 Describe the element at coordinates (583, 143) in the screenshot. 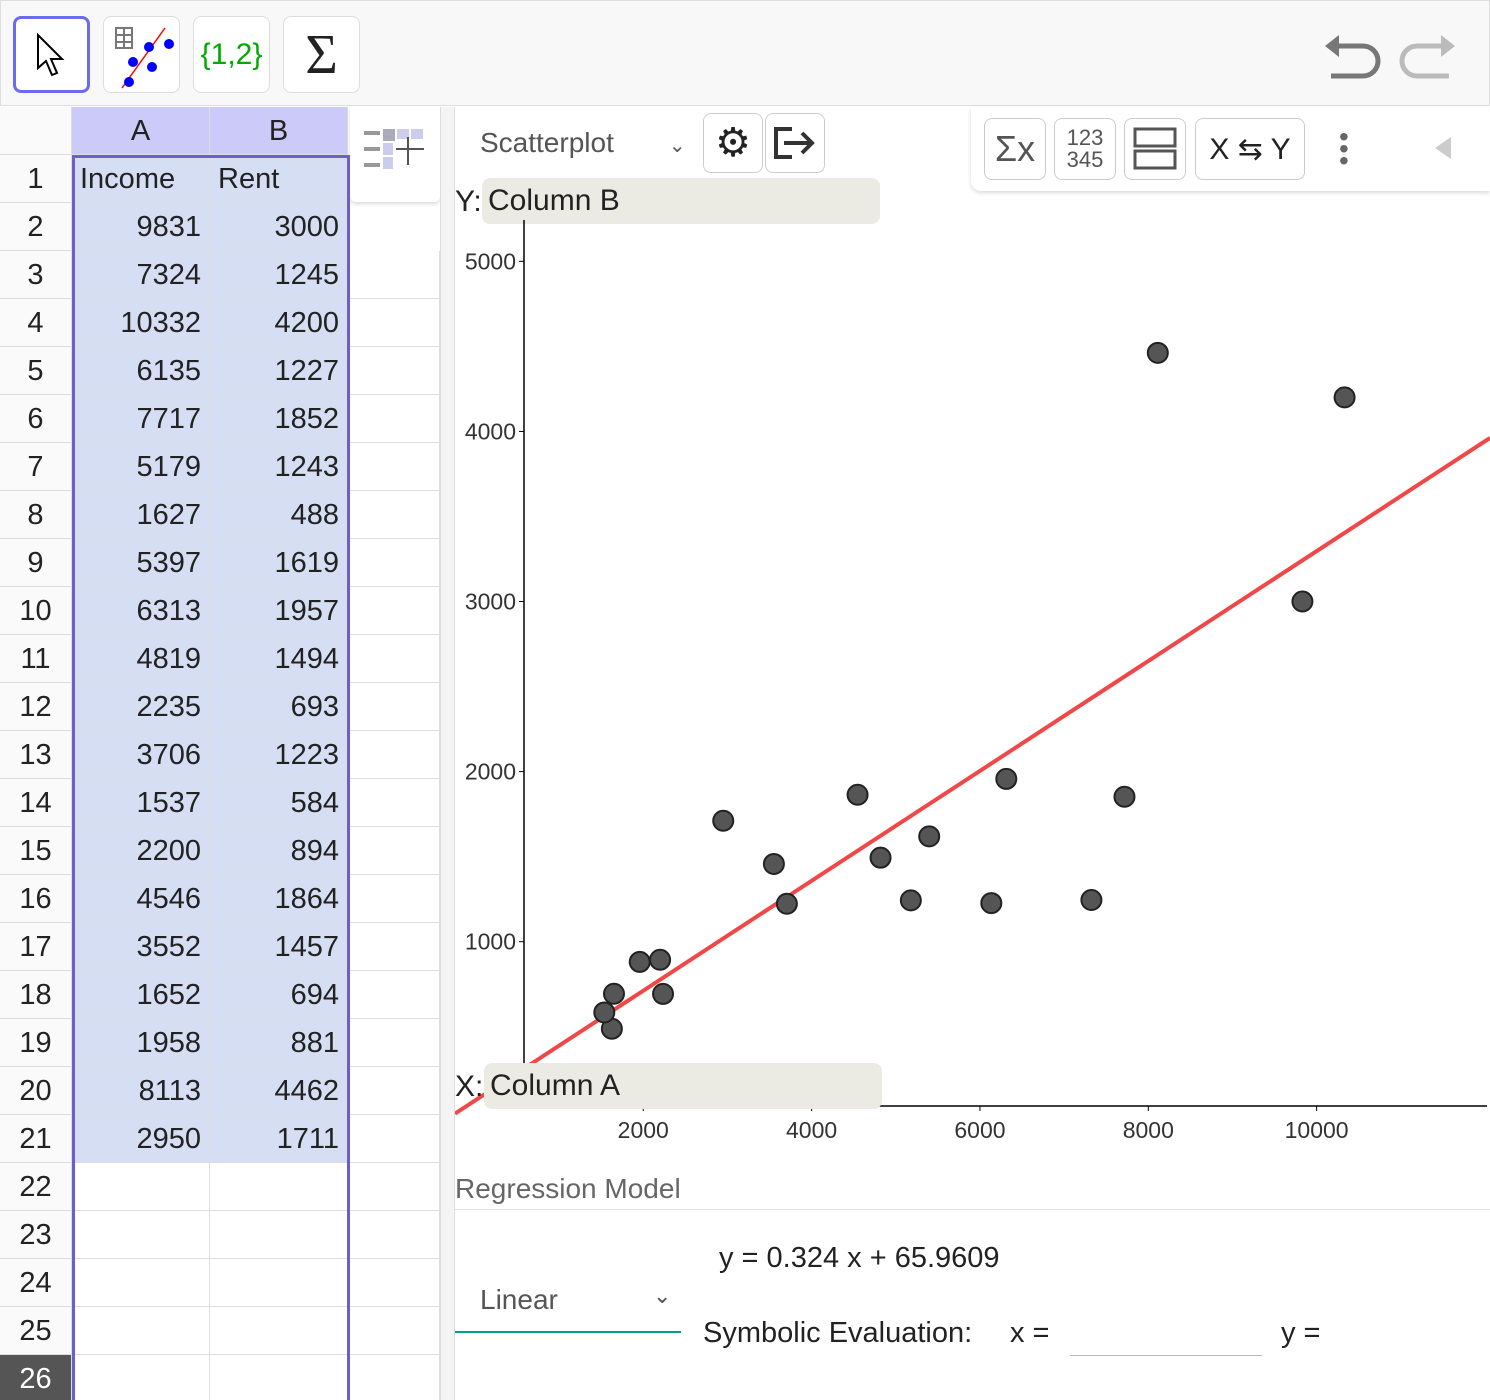

I see `plot-type-dropdown: Scatterplot ⌄` at that location.